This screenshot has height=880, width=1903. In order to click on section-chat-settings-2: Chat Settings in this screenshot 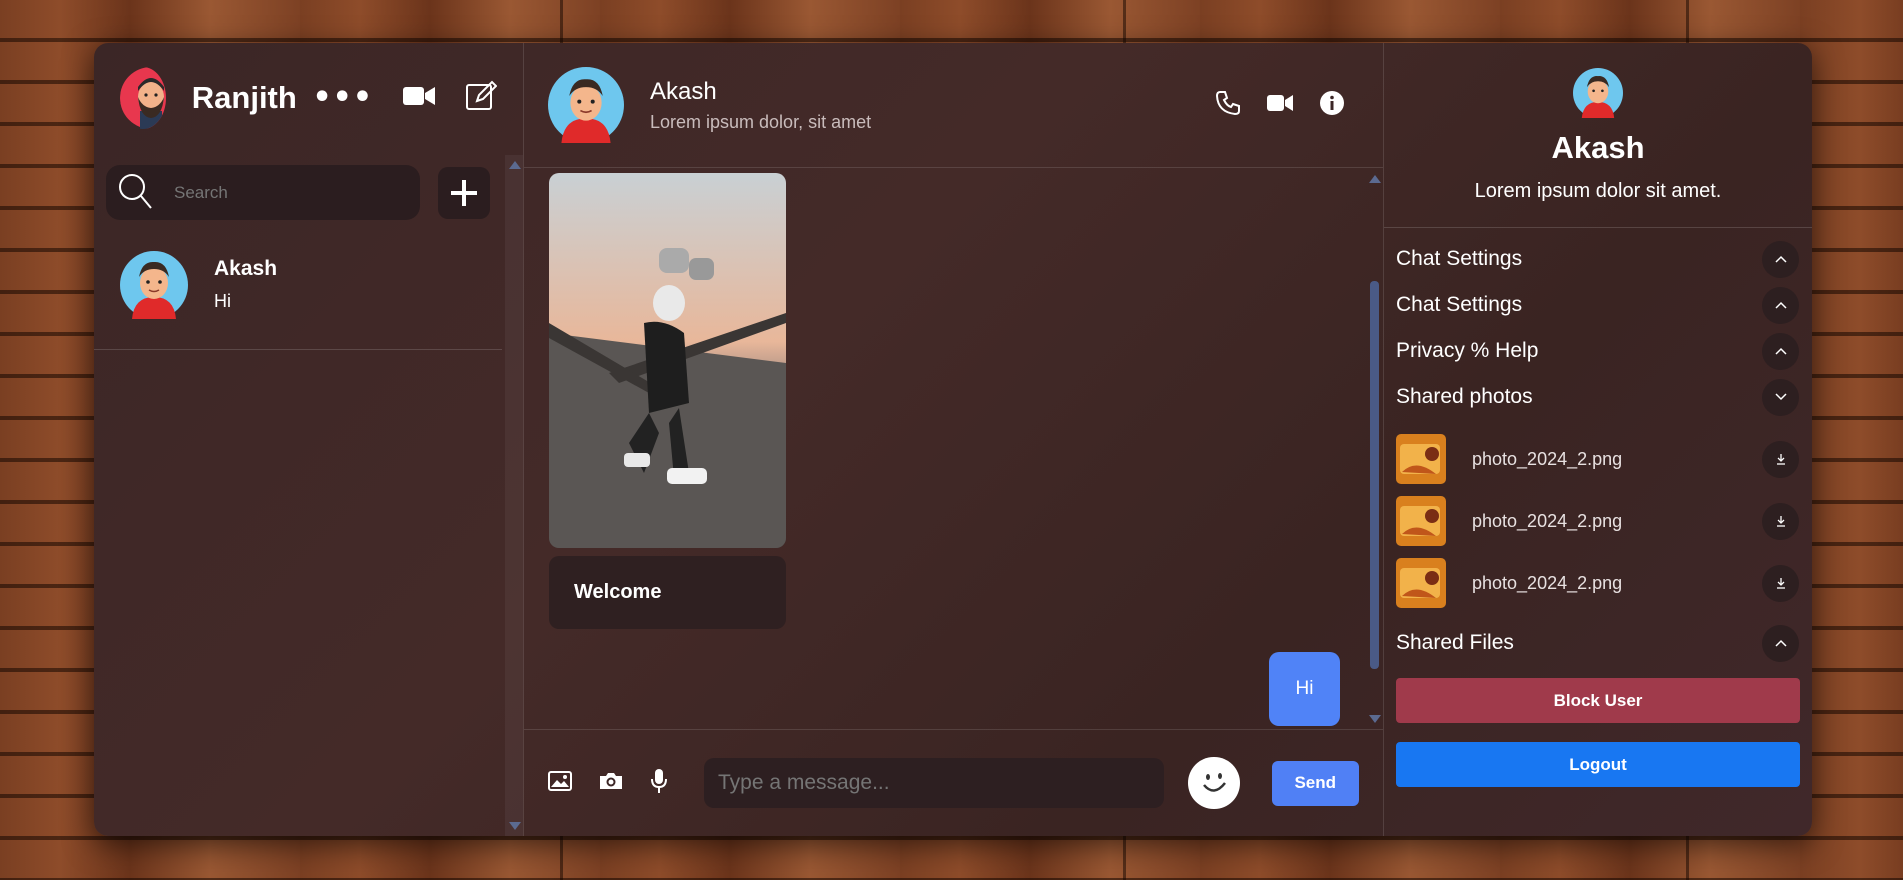, I will do `click(1598, 305)`.